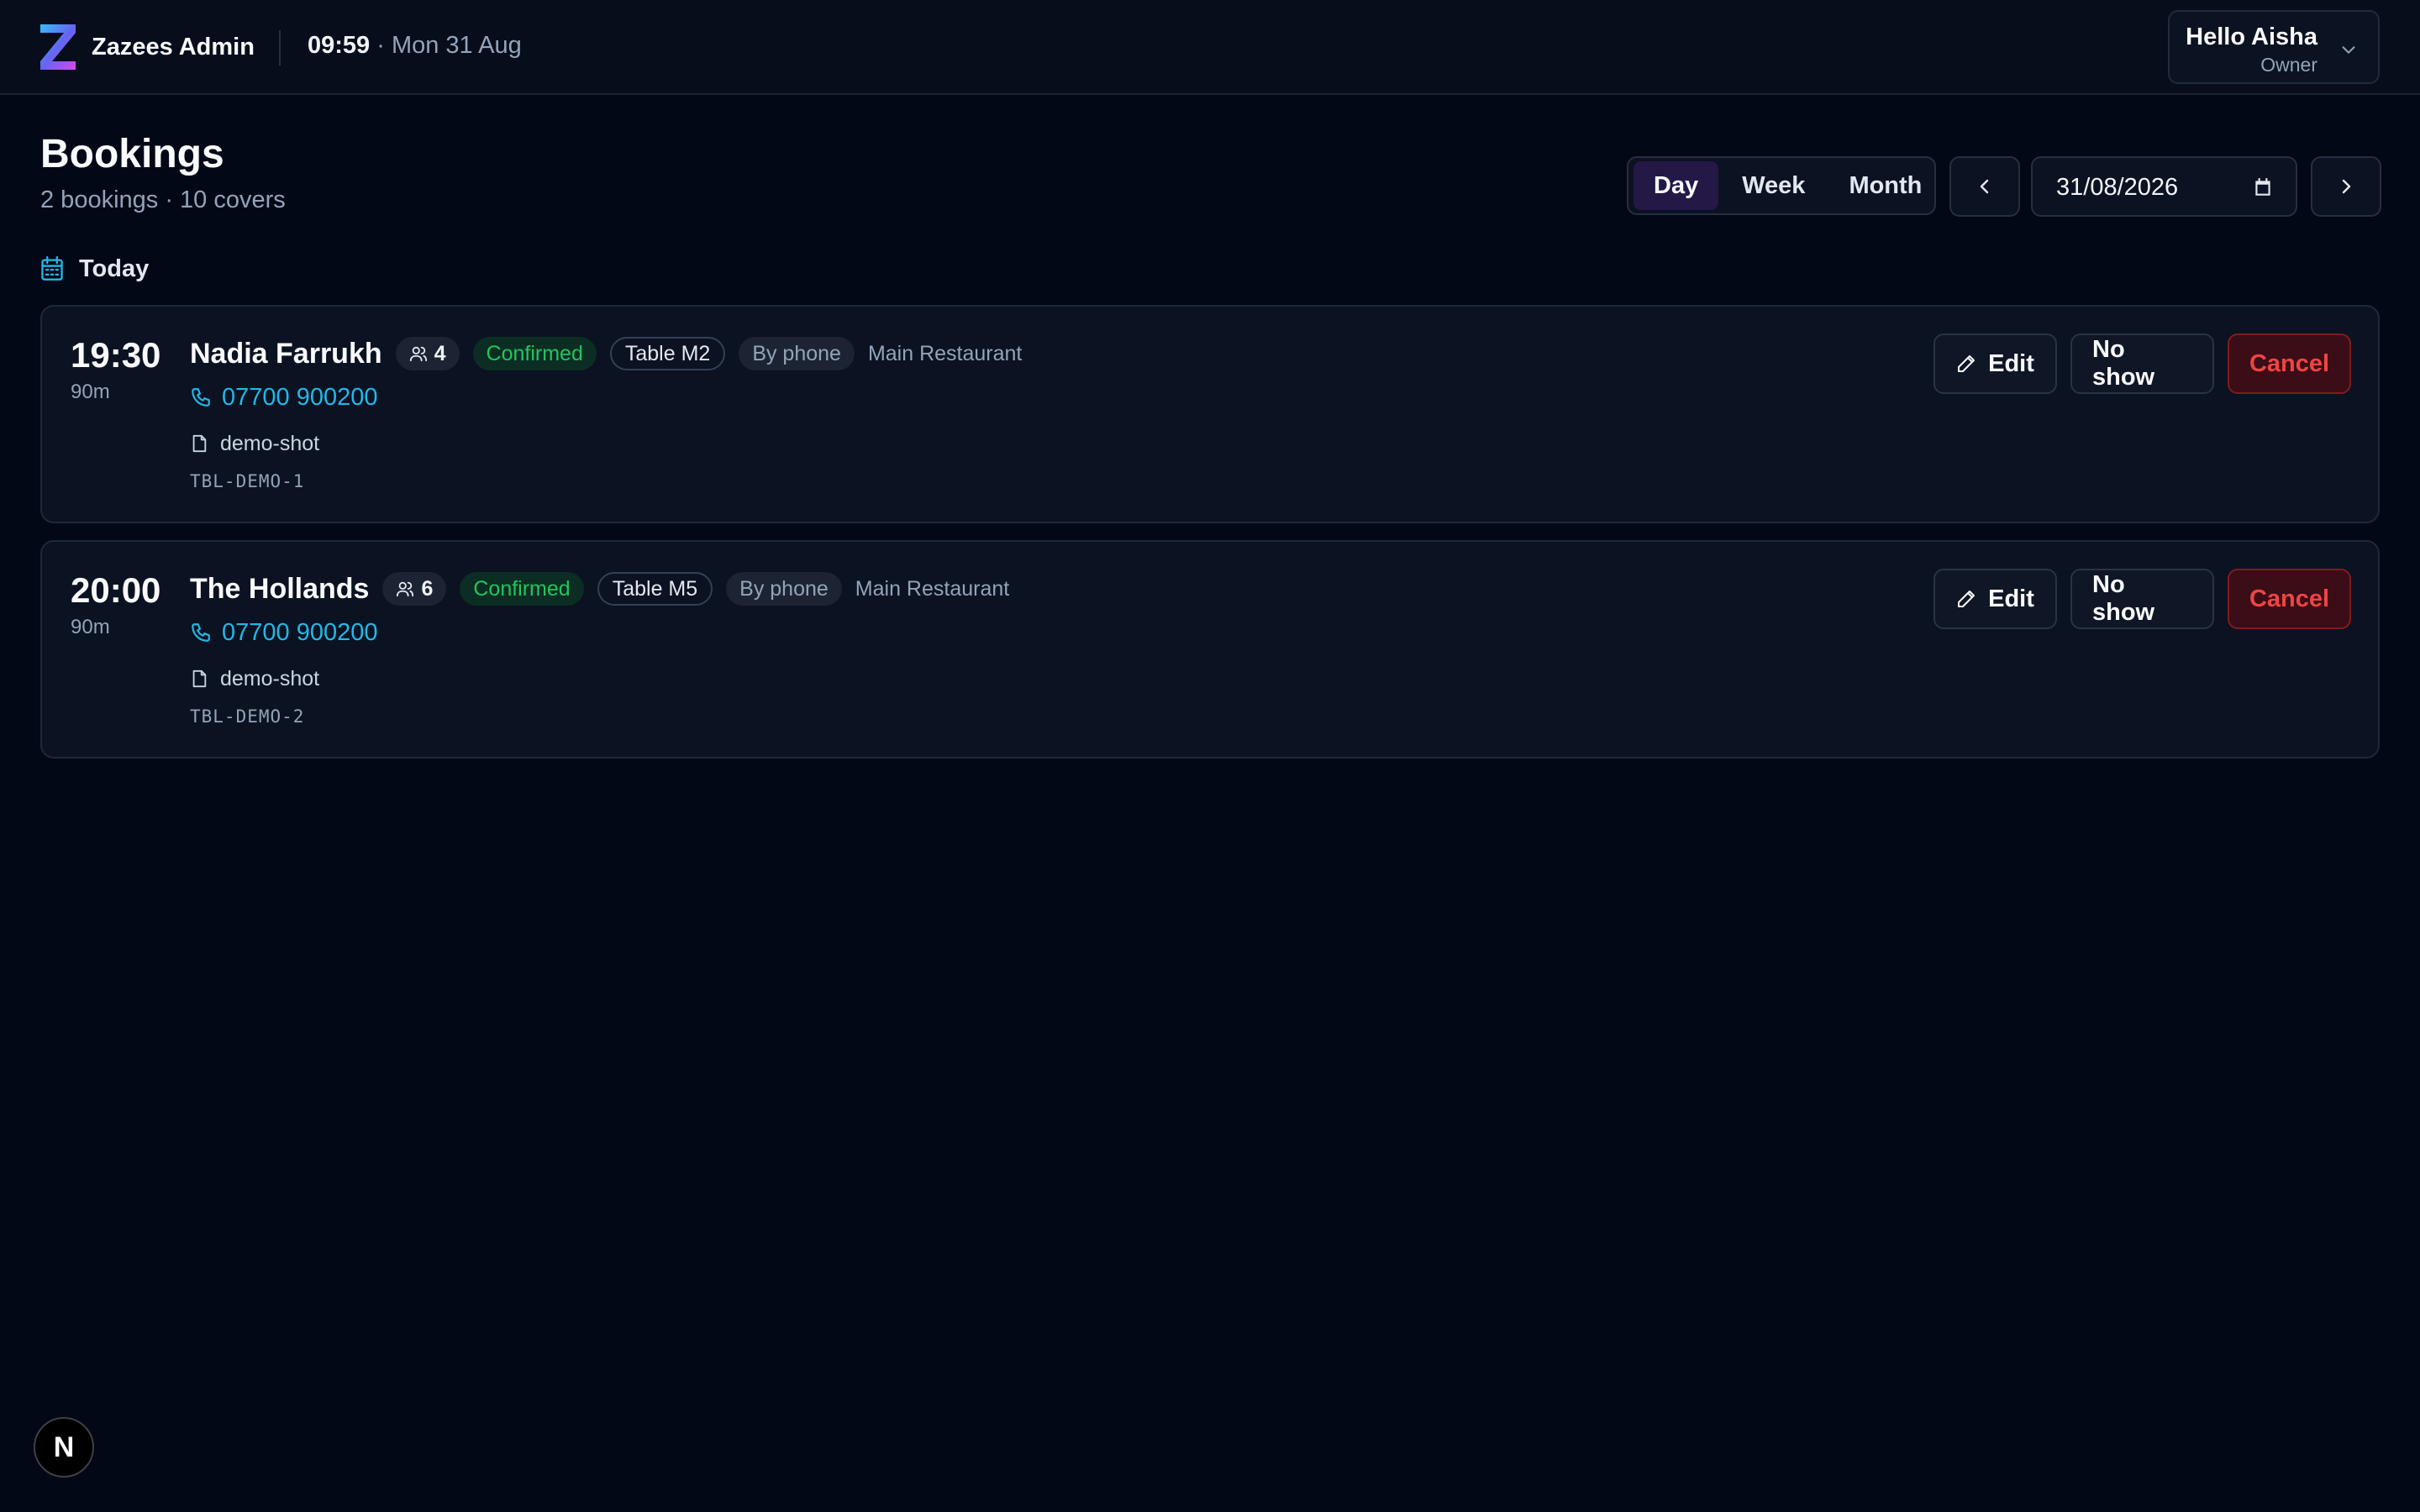 The width and height of the screenshot is (2420, 1512). What do you see at coordinates (2348, 50) in the screenshot?
I see `chevron-down-icon` at bounding box center [2348, 50].